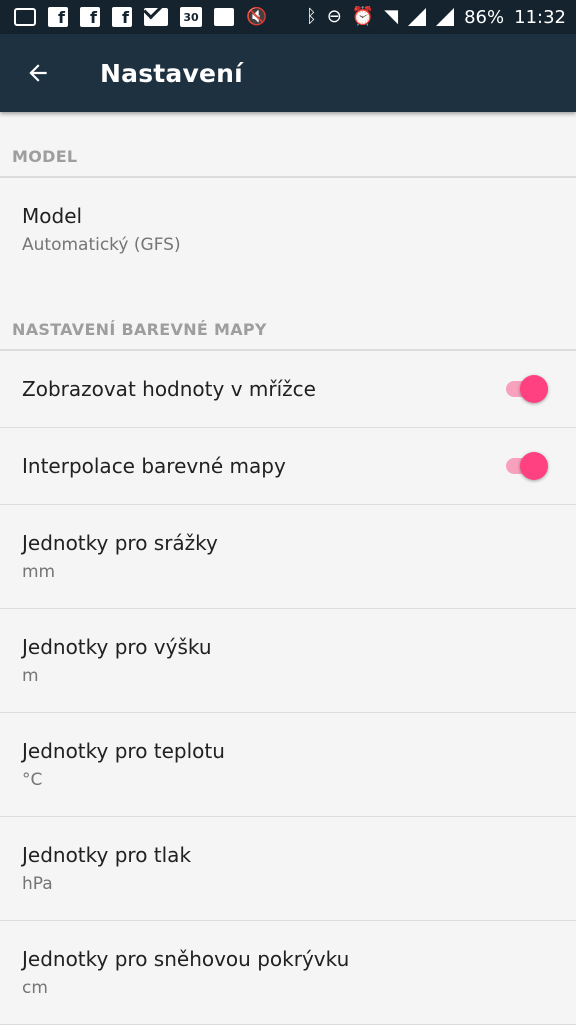  I want to click on do-not-disturb-icon: ⊖, so click(334, 16).